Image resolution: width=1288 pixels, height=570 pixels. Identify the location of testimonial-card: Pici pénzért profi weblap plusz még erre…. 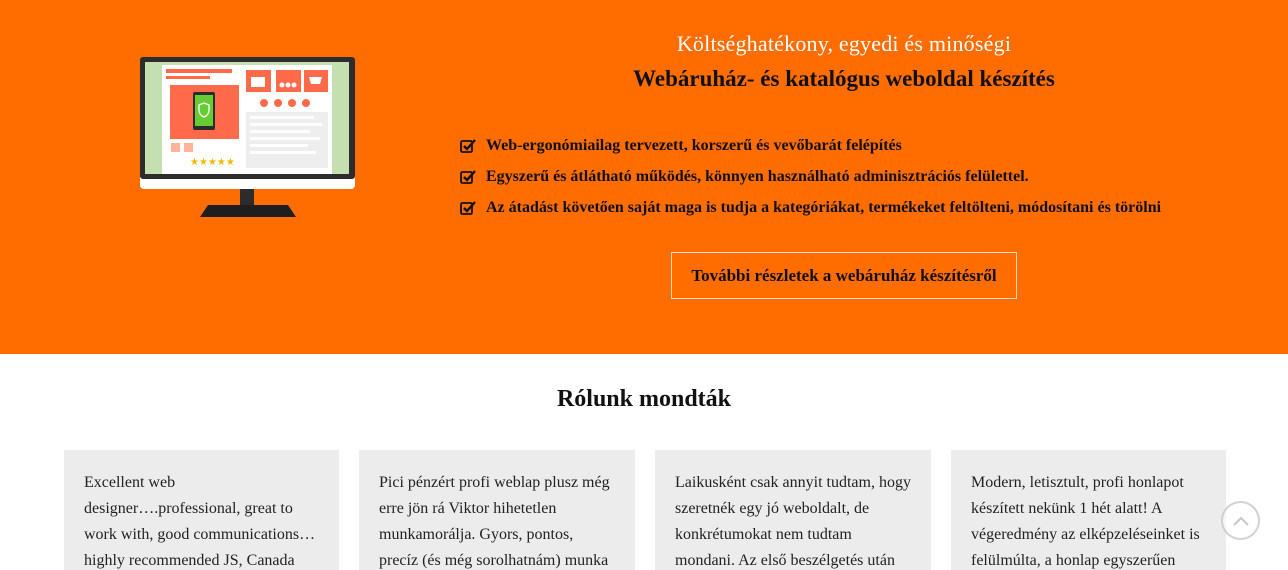
(497, 510).